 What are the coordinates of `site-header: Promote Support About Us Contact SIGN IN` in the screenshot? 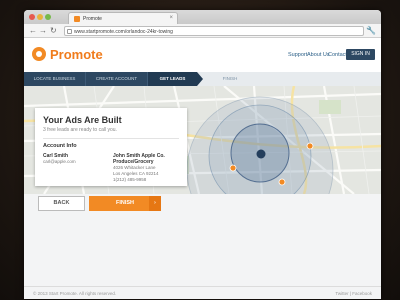 It's located at (202, 55).